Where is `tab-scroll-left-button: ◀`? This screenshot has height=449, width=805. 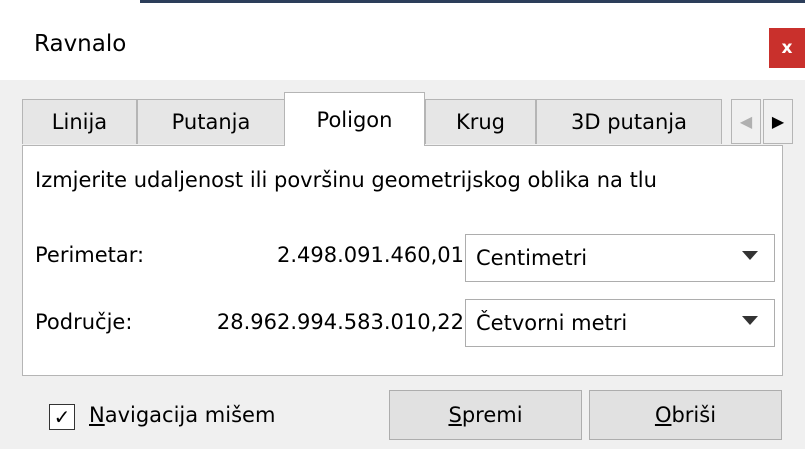 tab-scroll-left-button: ◀ is located at coordinates (746, 121).